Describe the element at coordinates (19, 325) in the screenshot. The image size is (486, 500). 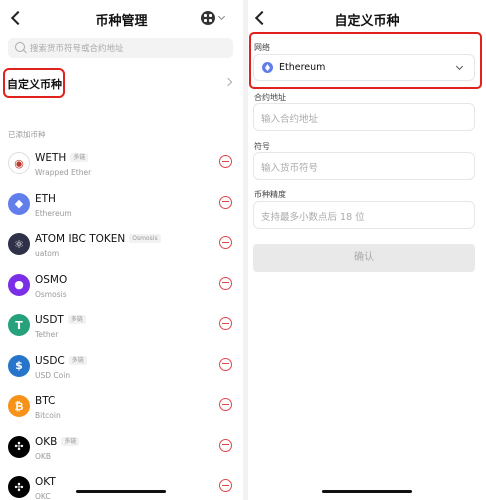
I see `usdt-icon: T` at that location.